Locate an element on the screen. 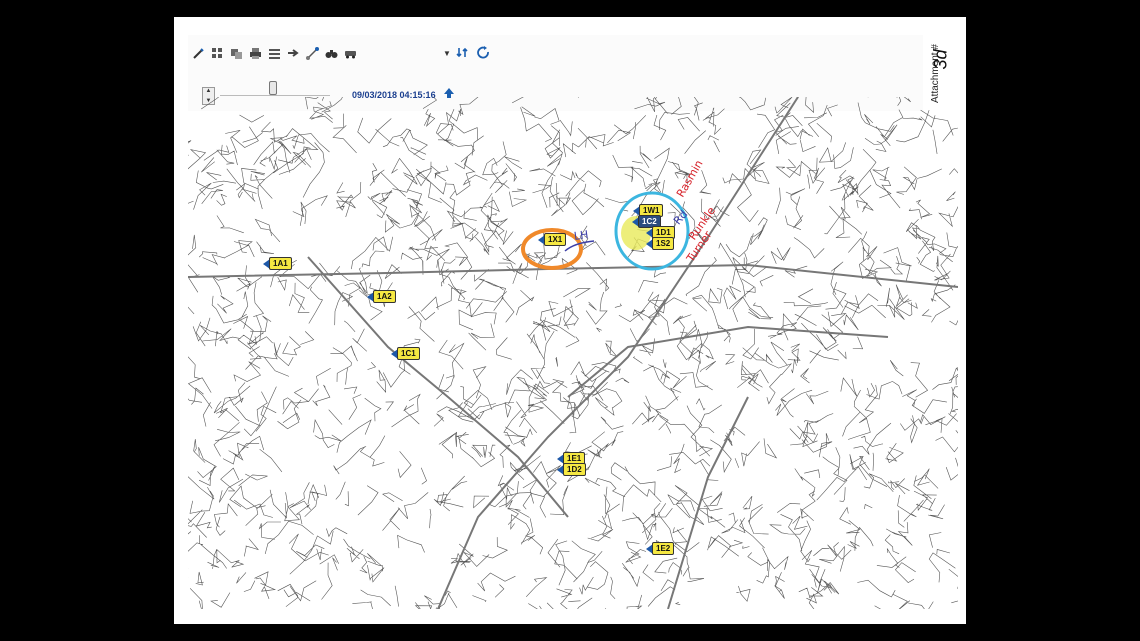  unit-marker-1e2: 1E2 is located at coordinates (660, 548).